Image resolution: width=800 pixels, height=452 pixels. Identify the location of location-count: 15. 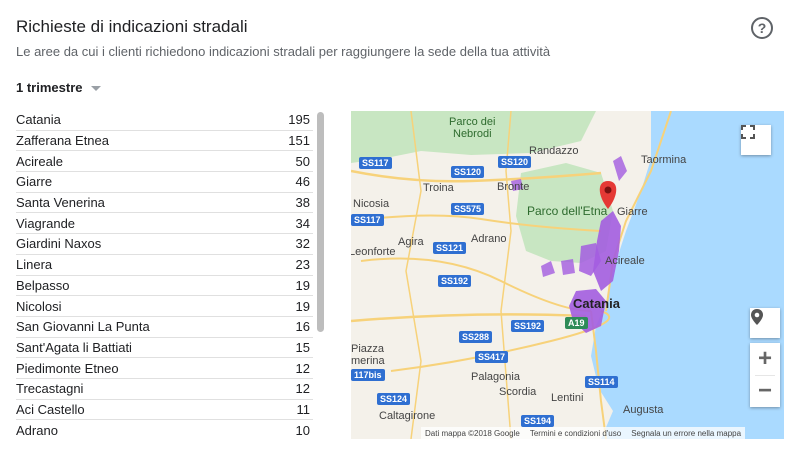
(302, 347).